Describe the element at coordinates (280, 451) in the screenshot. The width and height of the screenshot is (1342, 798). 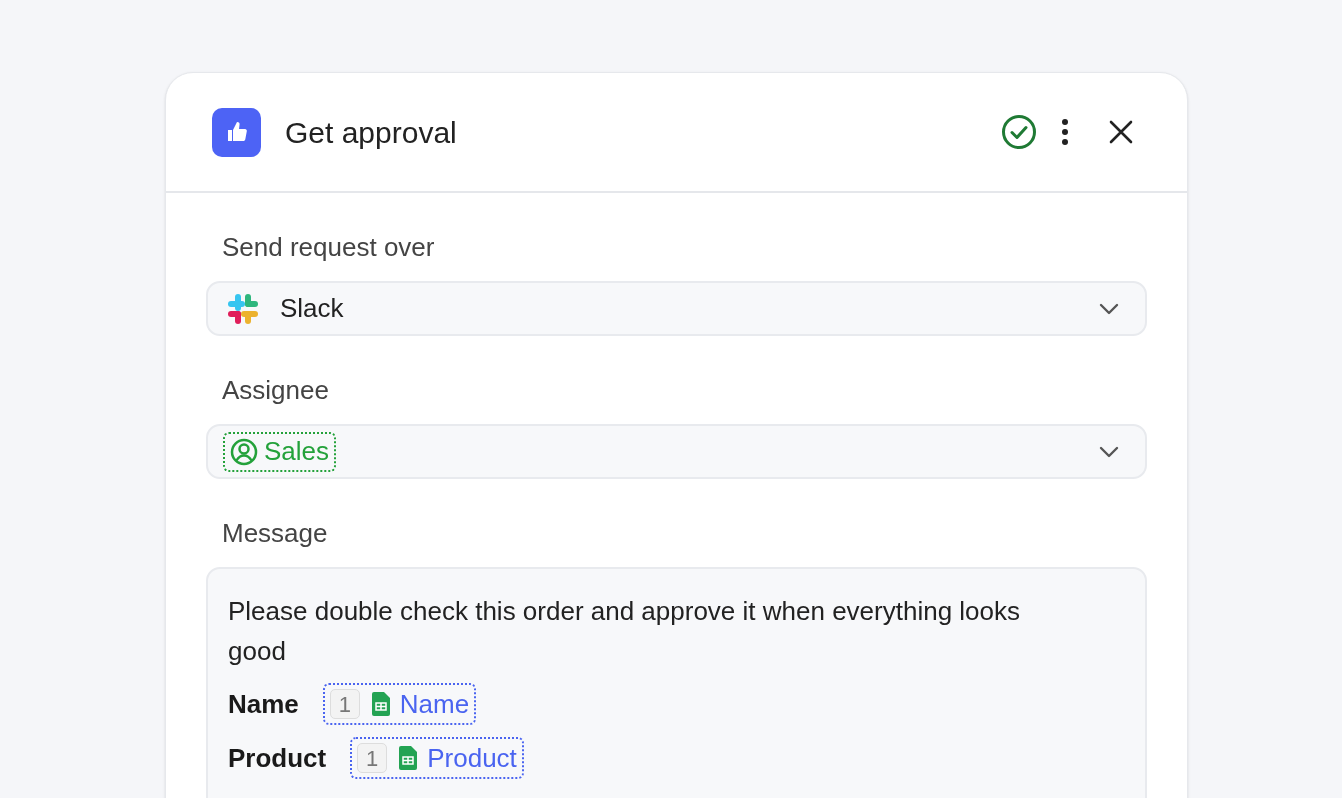
I see `assignee-token: Sales` at that location.